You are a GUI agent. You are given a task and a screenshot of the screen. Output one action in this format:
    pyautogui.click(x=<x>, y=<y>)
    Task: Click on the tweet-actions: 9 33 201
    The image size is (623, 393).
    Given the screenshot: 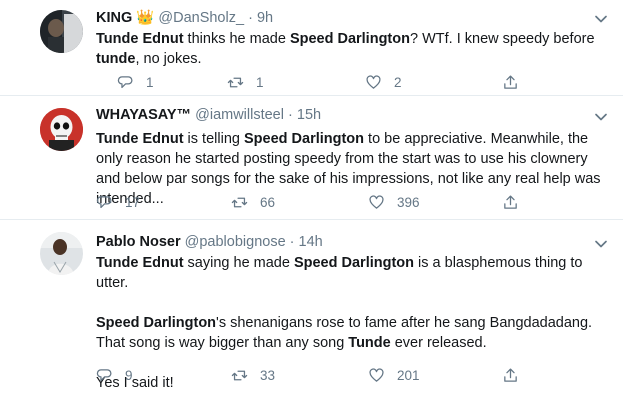 What is the action you would take?
    pyautogui.click(x=316, y=377)
    